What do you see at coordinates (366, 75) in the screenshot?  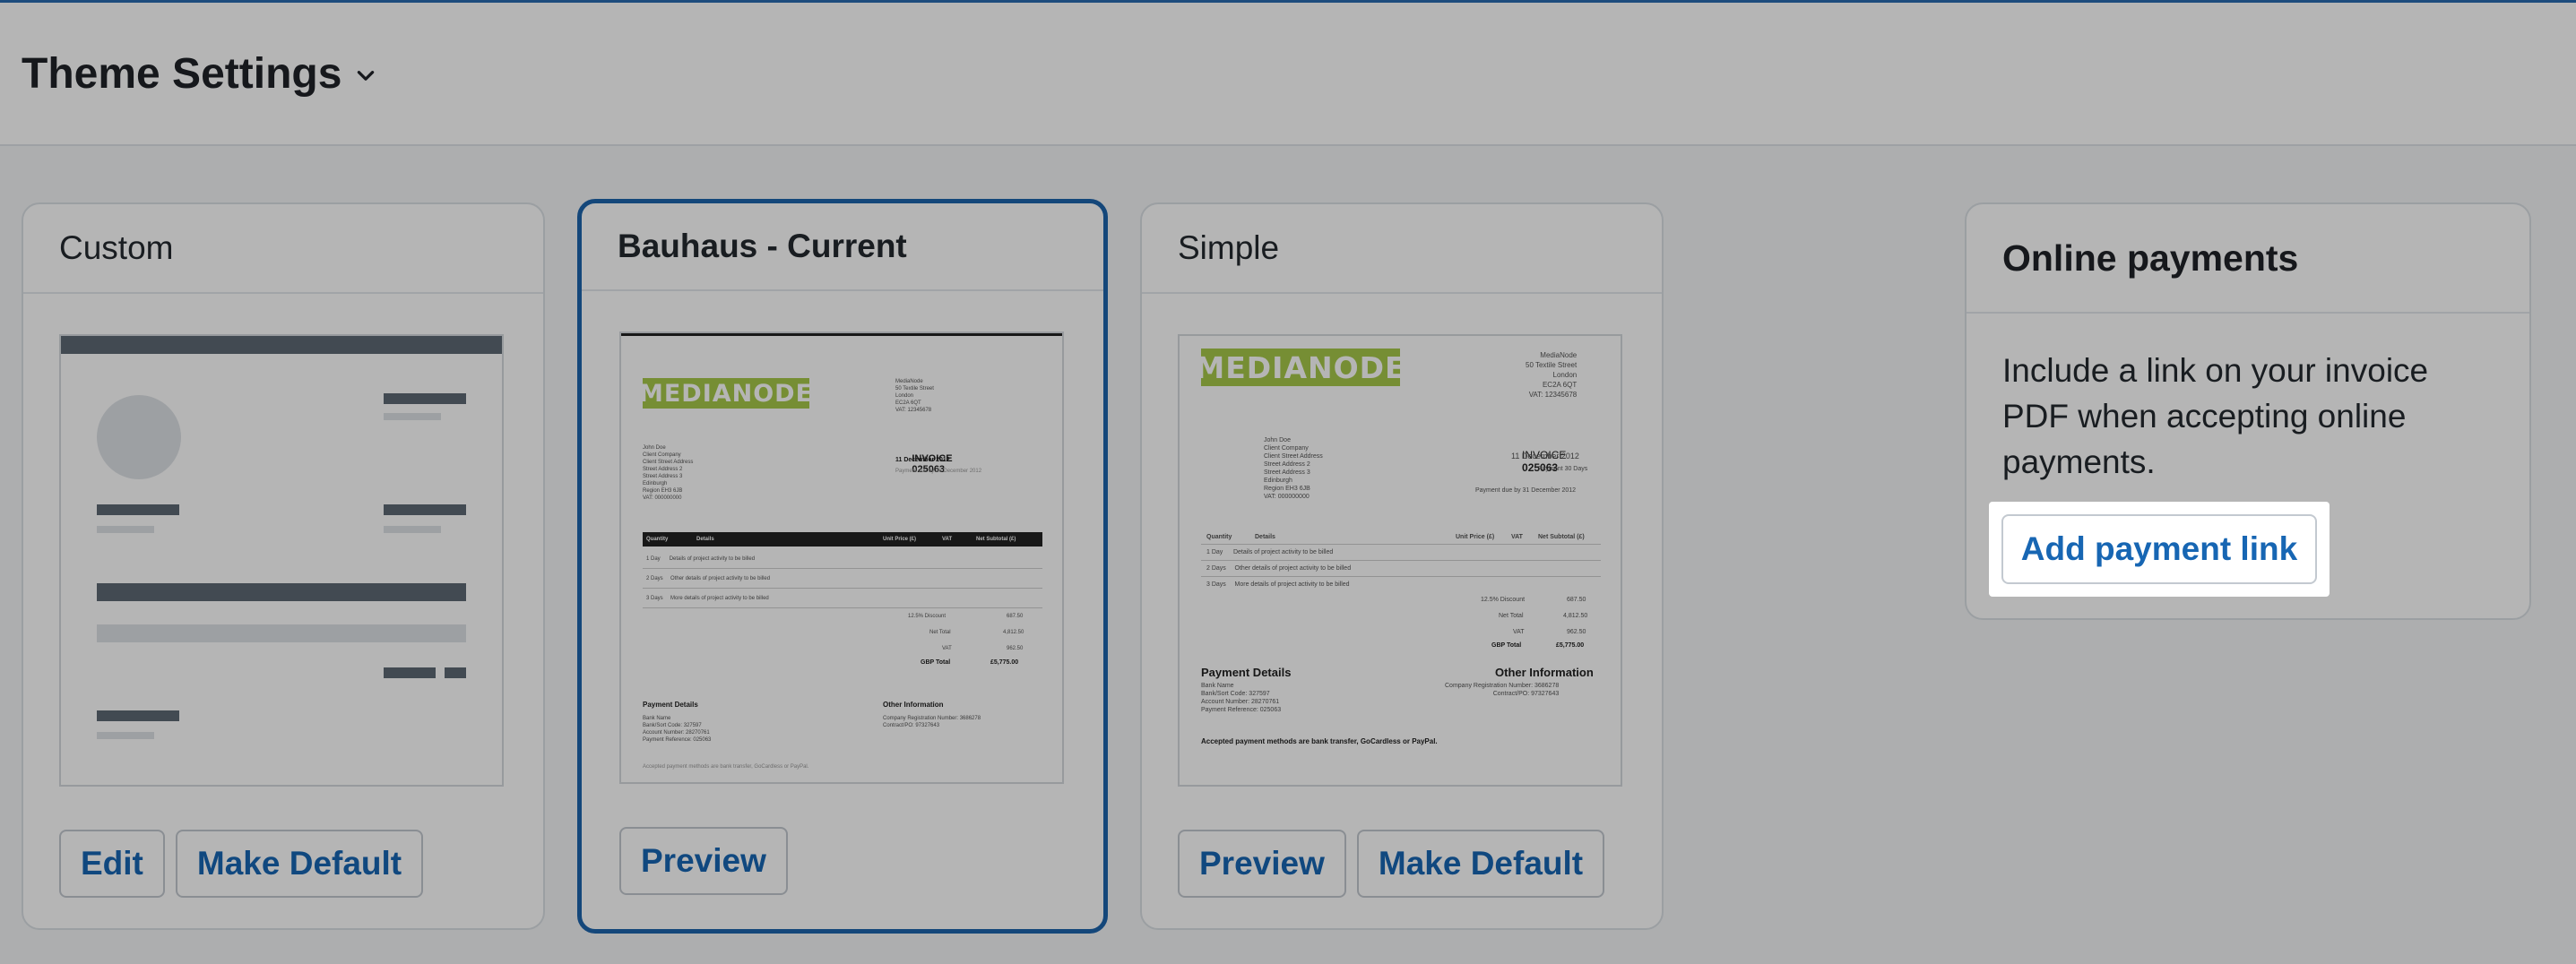 I see `chevron-down-icon` at bounding box center [366, 75].